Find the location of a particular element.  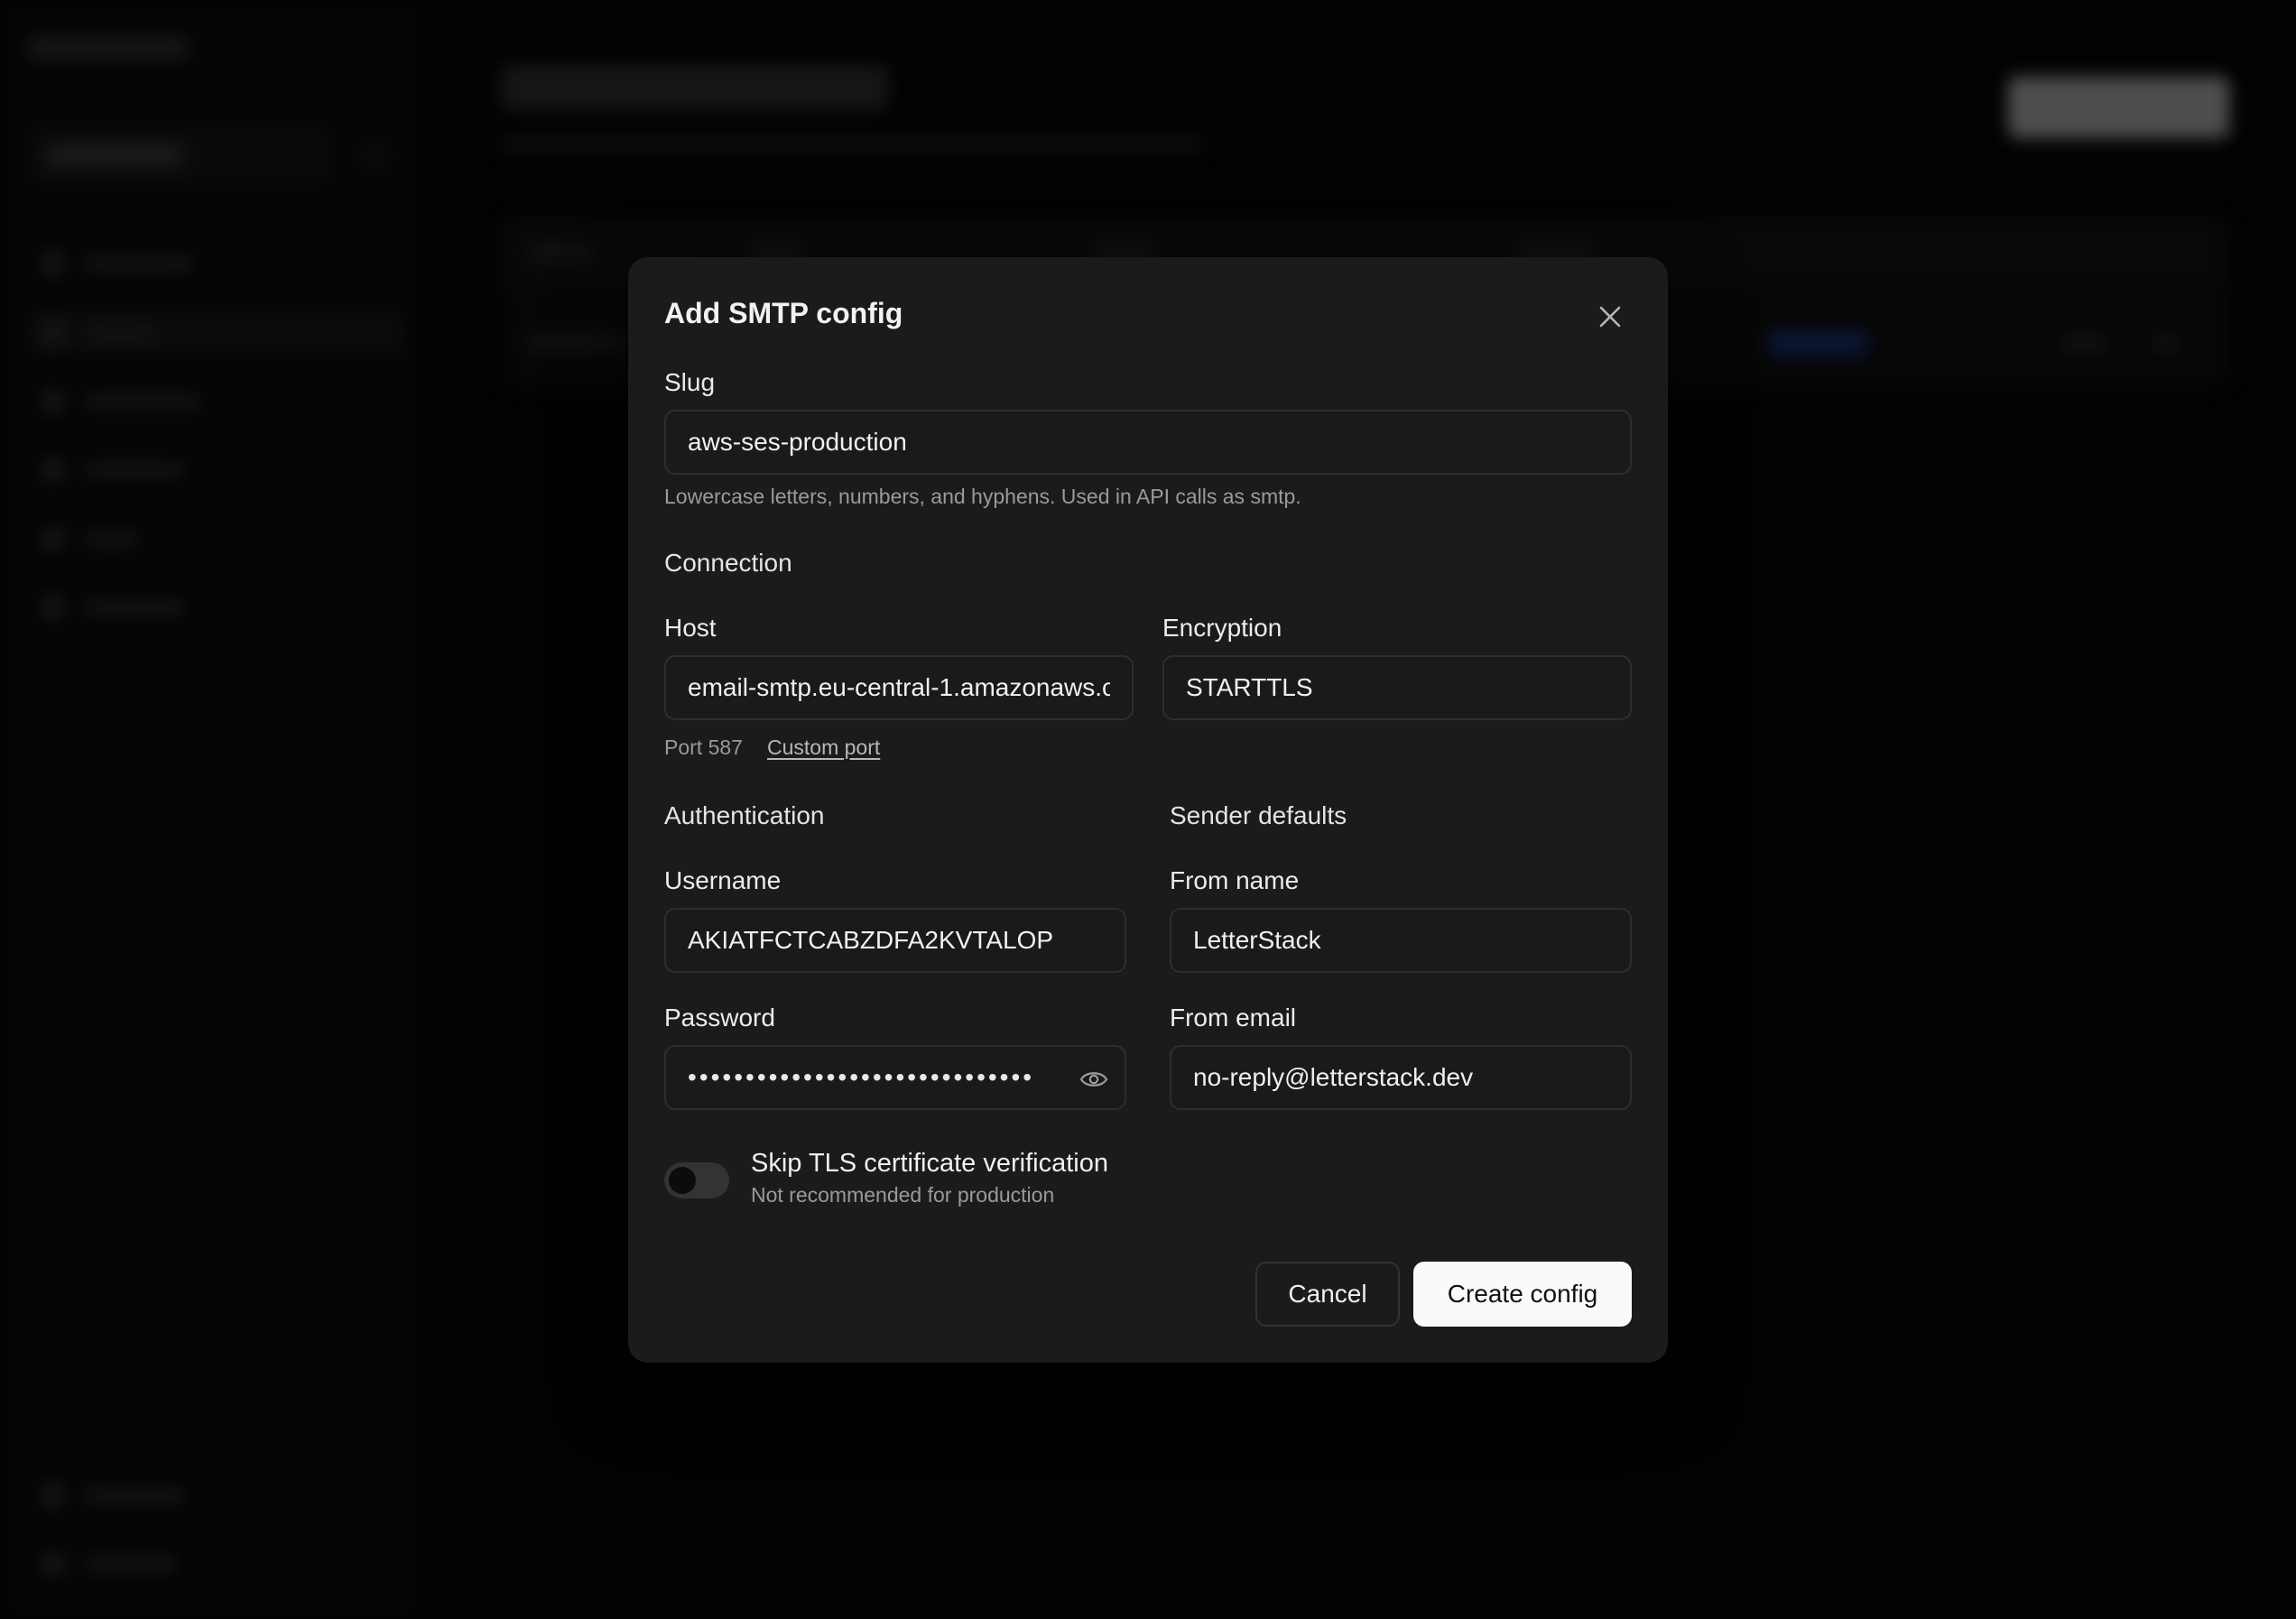

cancel-button: Cancel is located at coordinates (1327, 1294).